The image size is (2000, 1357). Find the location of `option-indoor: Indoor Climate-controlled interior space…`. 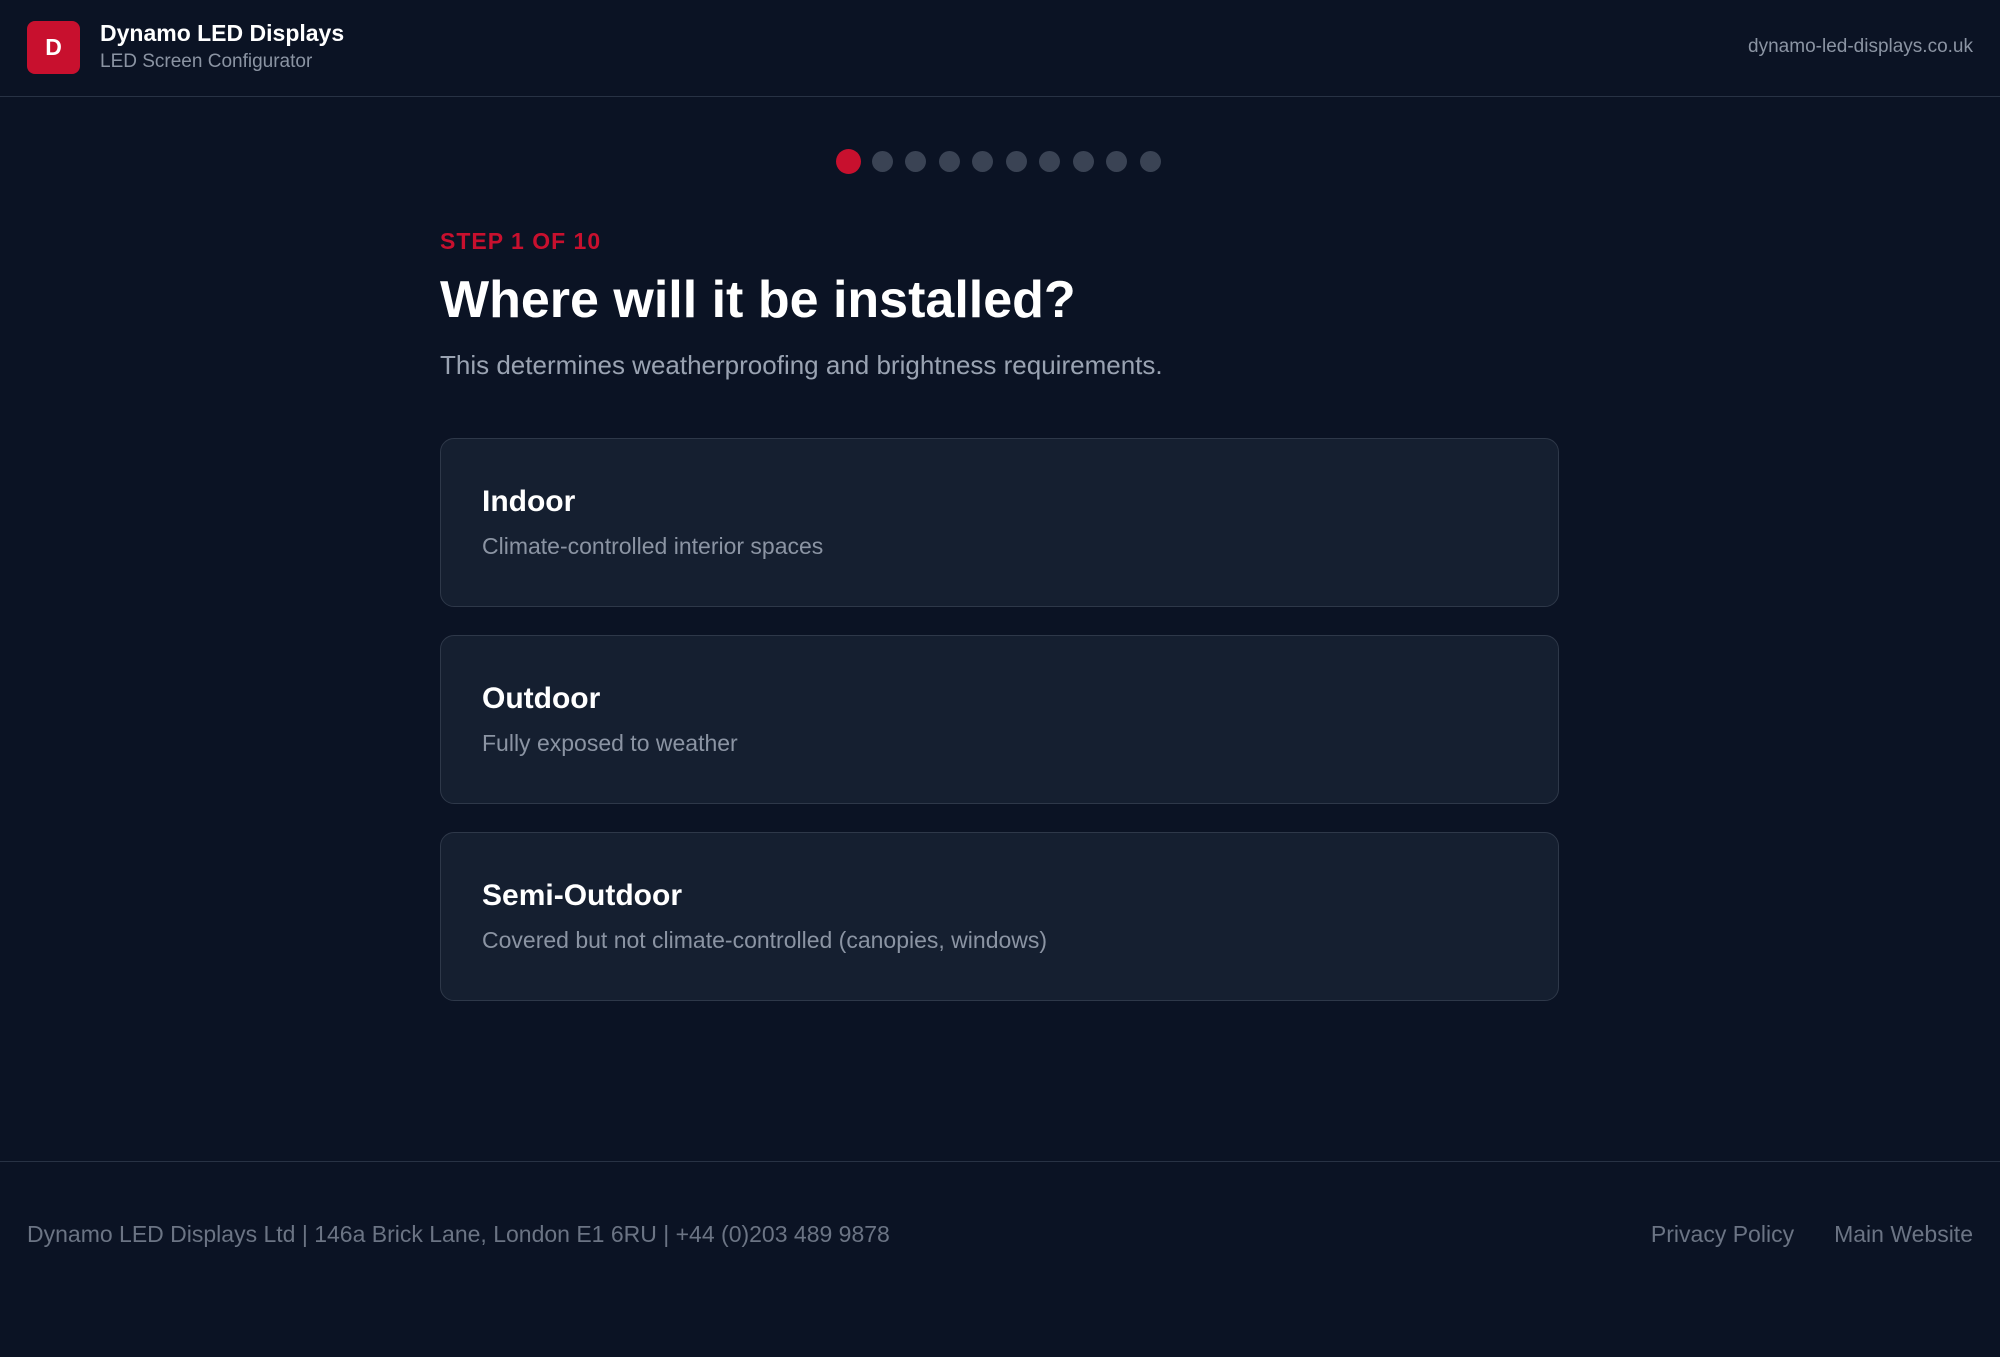

option-indoor: Indoor Climate-controlled interior space… is located at coordinates (999, 522).